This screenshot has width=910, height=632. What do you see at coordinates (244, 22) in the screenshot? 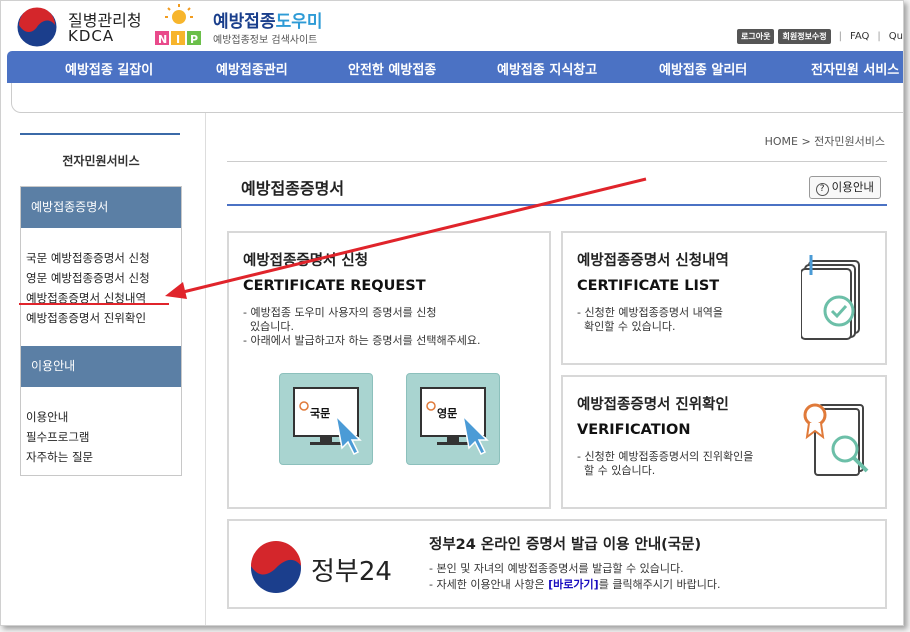
I see `site-title-prefix: 예방접종` at bounding box center [244, 22].